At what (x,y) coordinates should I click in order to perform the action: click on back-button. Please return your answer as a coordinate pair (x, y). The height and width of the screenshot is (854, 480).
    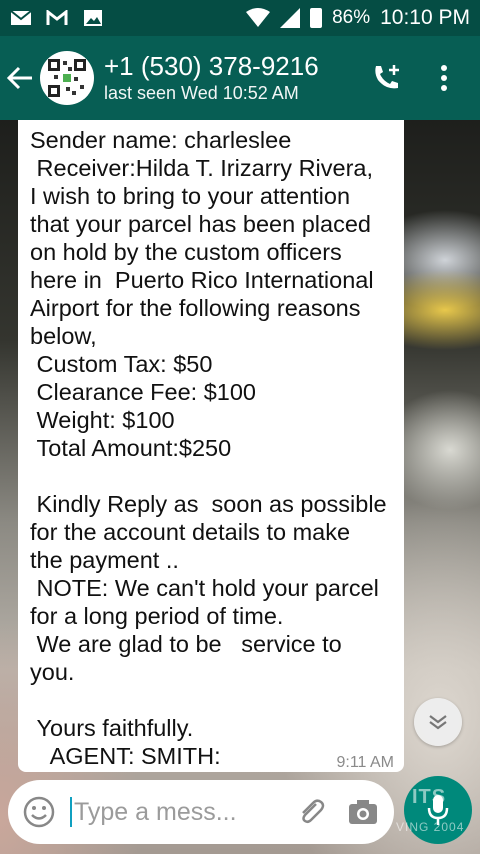
    Looking at the image, I should click on (20, 78).